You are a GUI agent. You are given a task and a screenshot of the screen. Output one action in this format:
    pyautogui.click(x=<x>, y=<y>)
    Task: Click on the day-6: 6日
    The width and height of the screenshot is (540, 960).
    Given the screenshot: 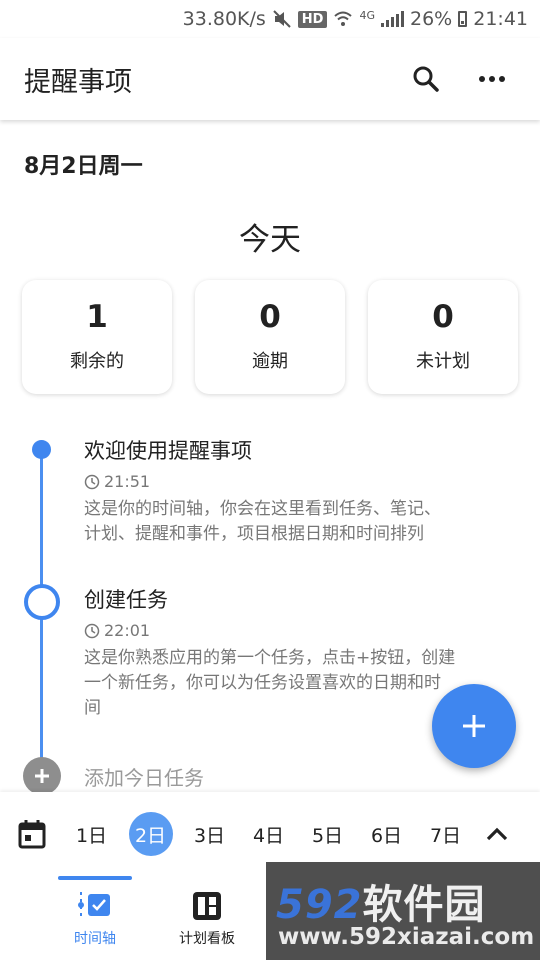 What is the action you would take?
    pyautogui.click(x=386, y=834)
    